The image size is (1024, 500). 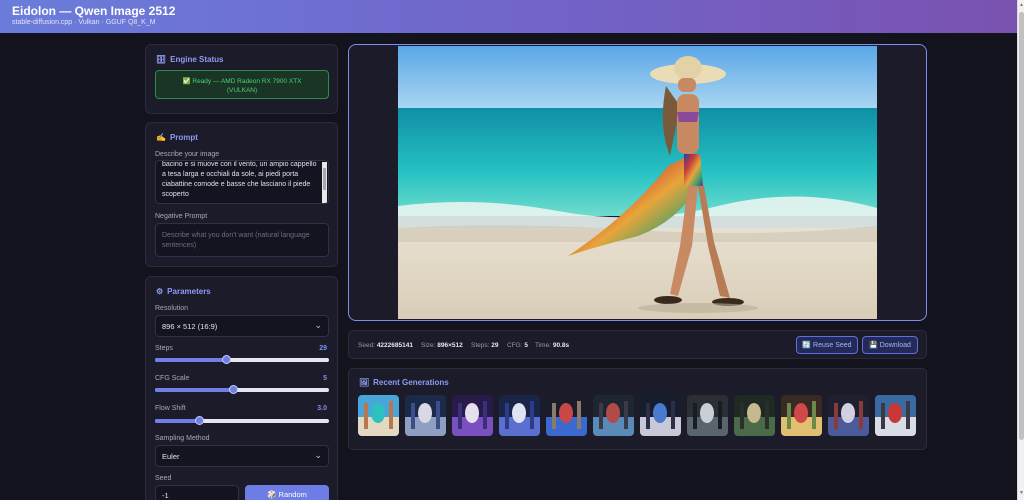 I want to click on scroll-up-arrow-icon: ▲, so click(x=1021, y=5).